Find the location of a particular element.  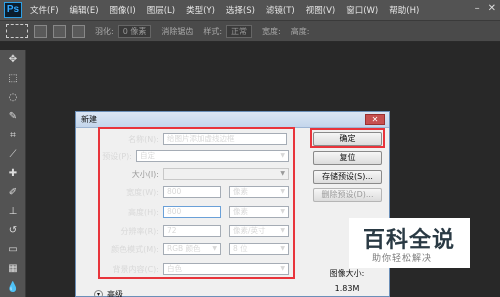

healing-icon: ✚ is located at coordinates (13, 173).